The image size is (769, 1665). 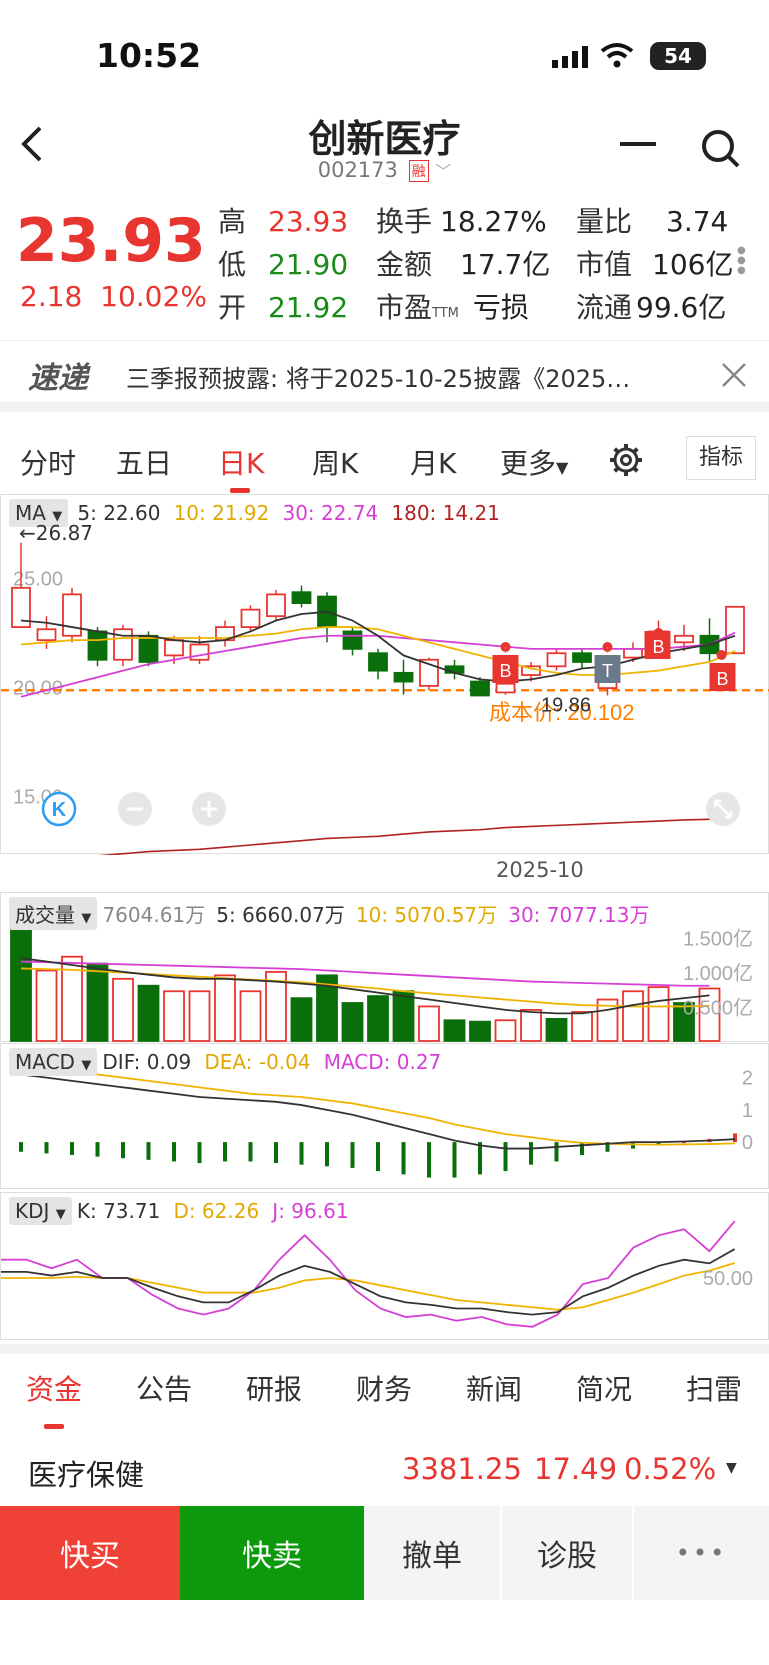 What do you see at coordinates (335, 462) in the screenshot?
I see `tab-weekly-k: 周K` at bounding box center [335, 462].